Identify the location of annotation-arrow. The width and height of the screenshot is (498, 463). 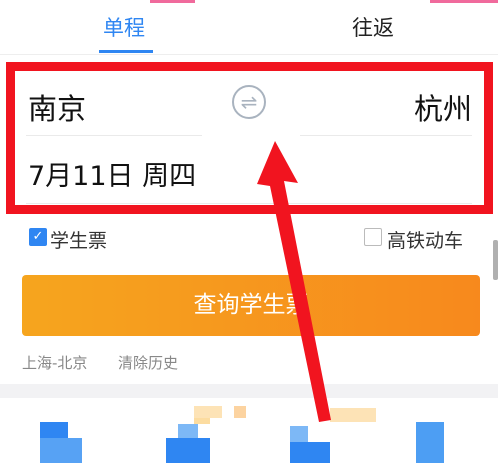
(294, 281).